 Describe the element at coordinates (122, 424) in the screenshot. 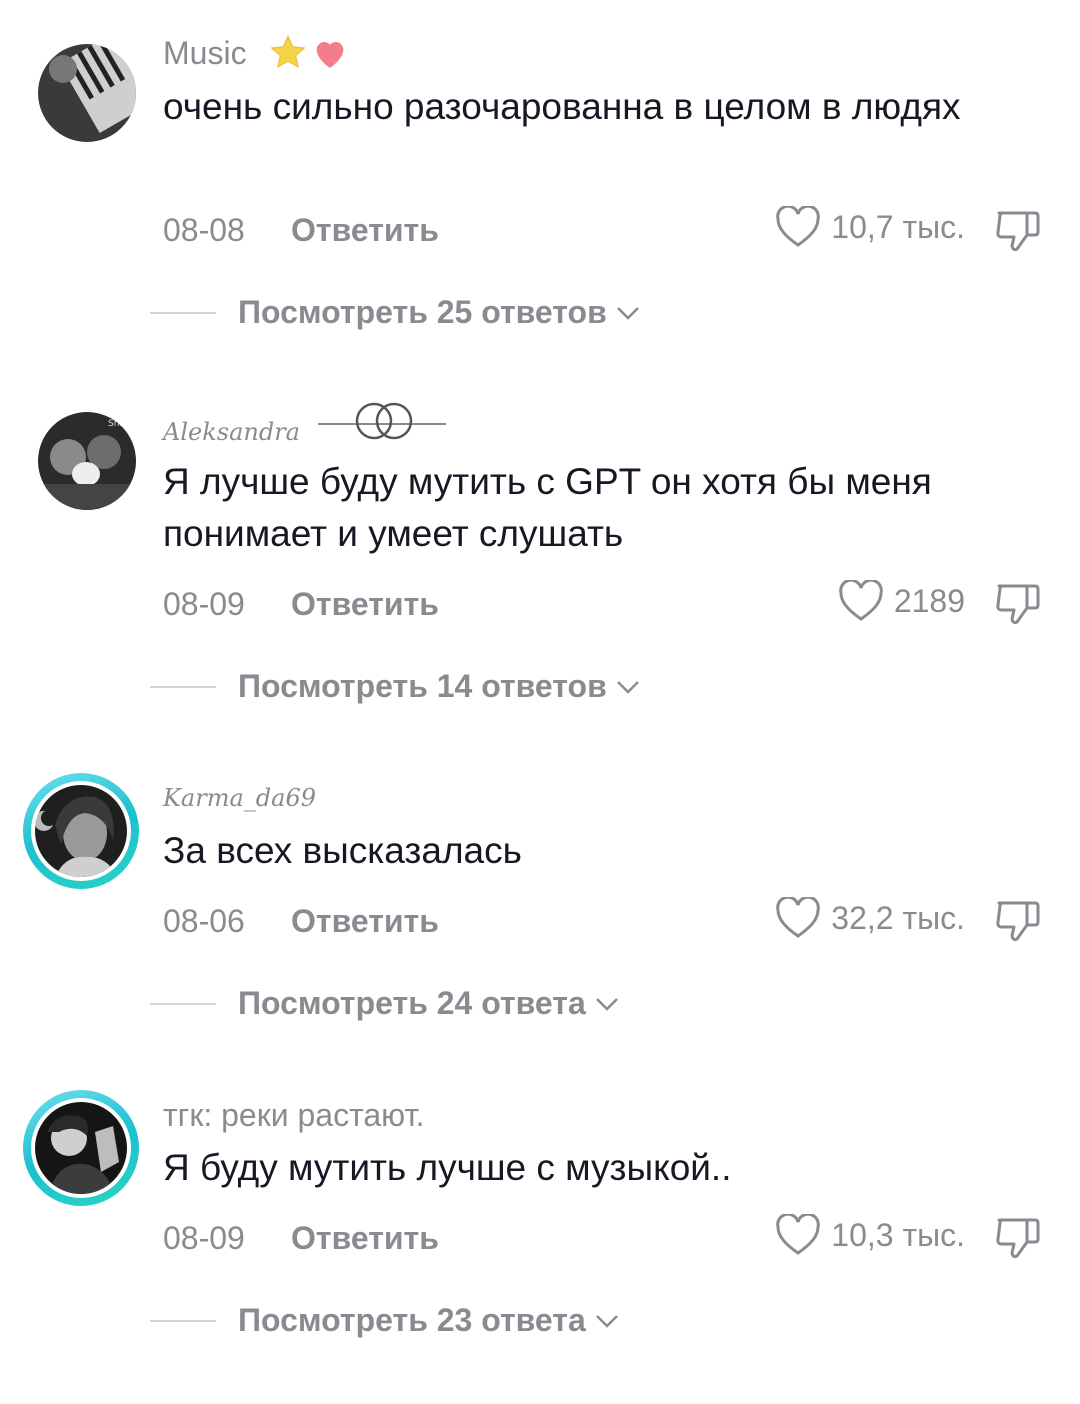

I see `avatar-caption: Shifting` at that location.